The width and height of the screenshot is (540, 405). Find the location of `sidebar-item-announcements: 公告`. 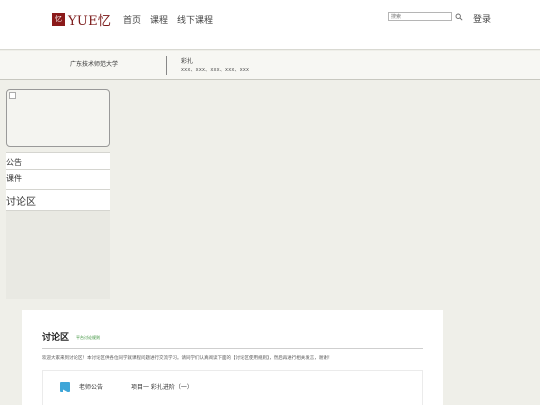

sidebar-item-announcements: 公告 is located at coordinates (58, 160).